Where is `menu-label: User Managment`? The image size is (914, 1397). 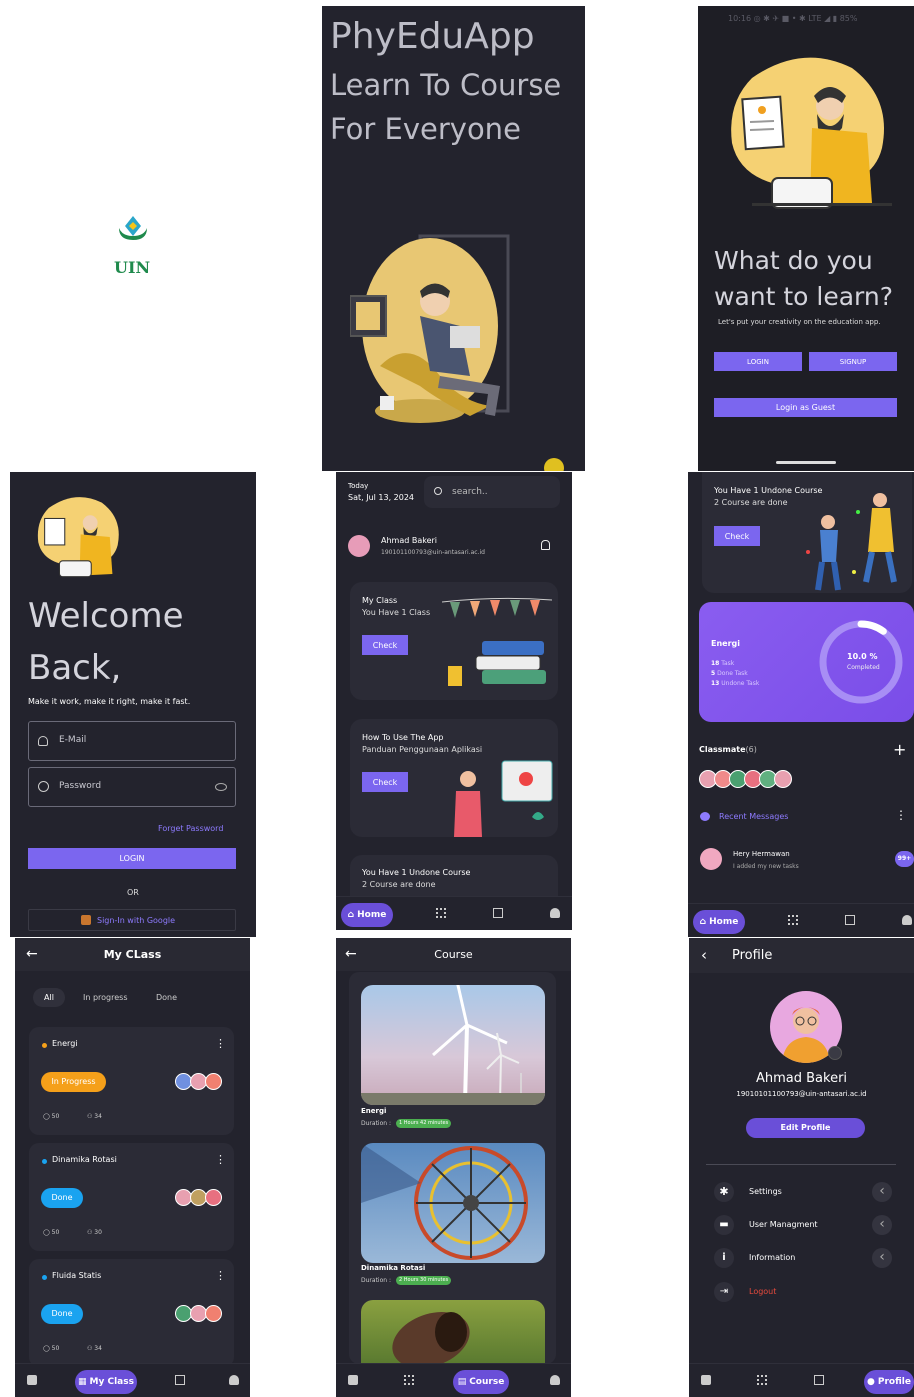
menu-label: User Managment is located at coordinates (783, 1224).